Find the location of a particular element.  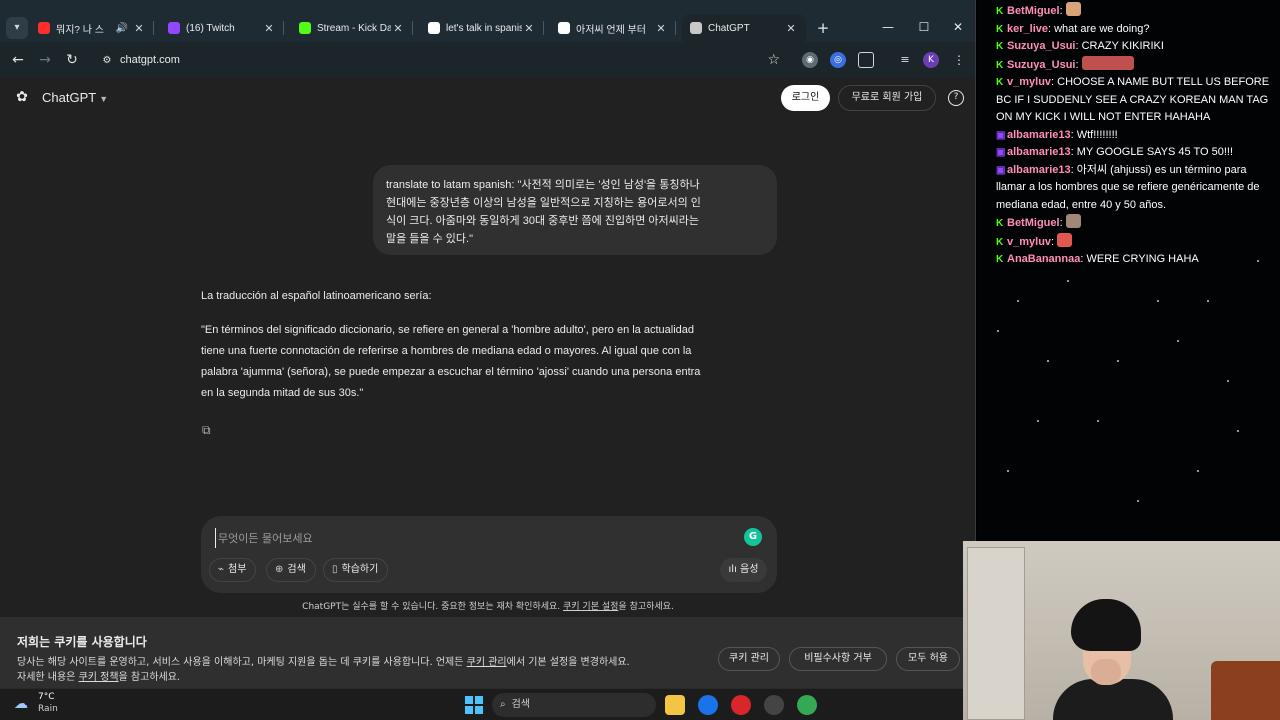

browser-tab: 뭐지? 나 스 🔊 ✕ is located at coordinates (92, 28).